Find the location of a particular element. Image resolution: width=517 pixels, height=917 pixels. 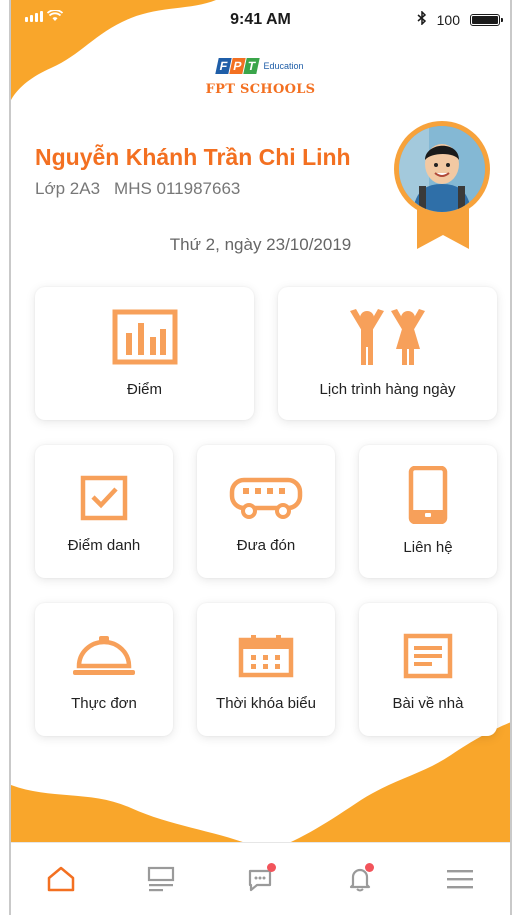

home-icon is located at coordinates (61, 879).